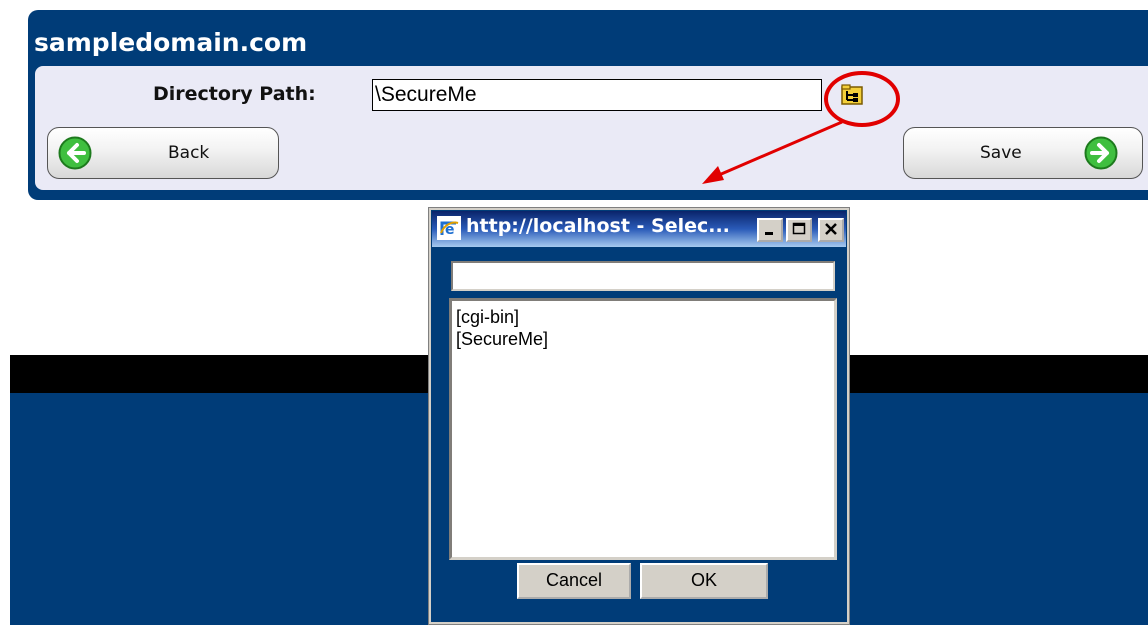 This screenshot has width=1148, height=625. I want to click on directory-list: [cgi-bin] [SecureMe], so click(643, 429).